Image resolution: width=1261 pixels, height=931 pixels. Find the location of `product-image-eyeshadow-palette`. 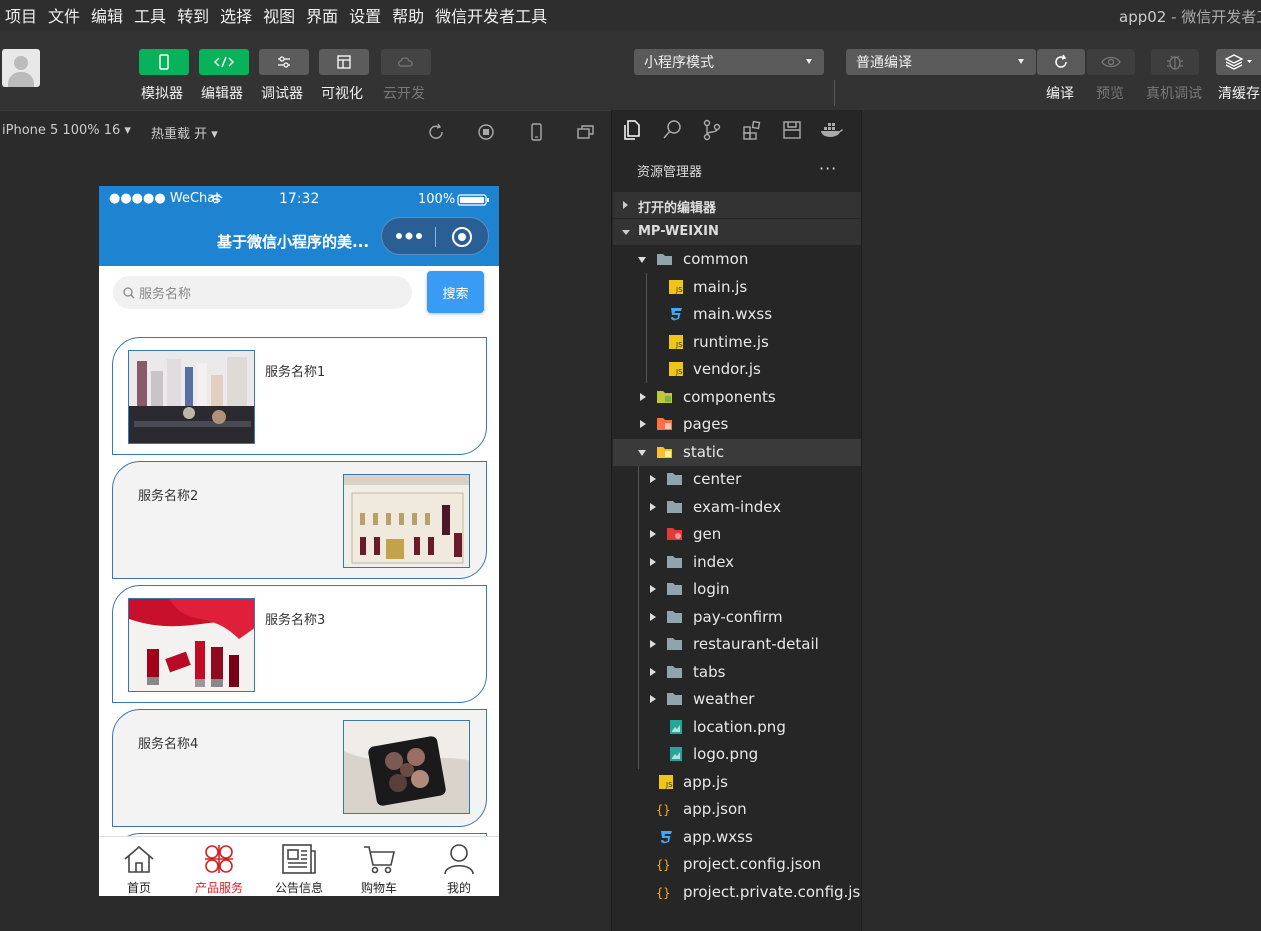

product-image-eyeshadow-palette is located at coordinates (406, 767).